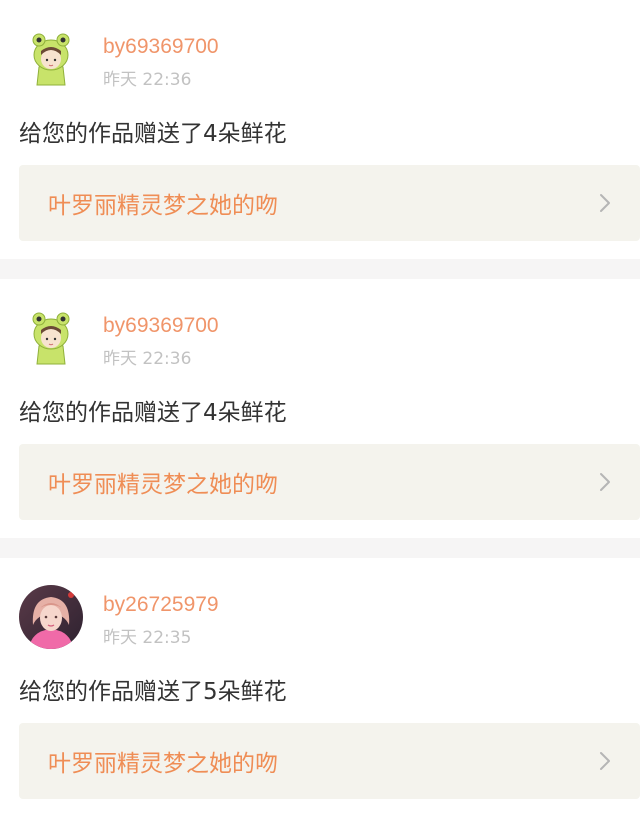 This screenshot has height=817, width=640. What do you see at coordinates (161, 605) in the screenshot?
I see `username: by26725979` at bounding box center [161, 605].